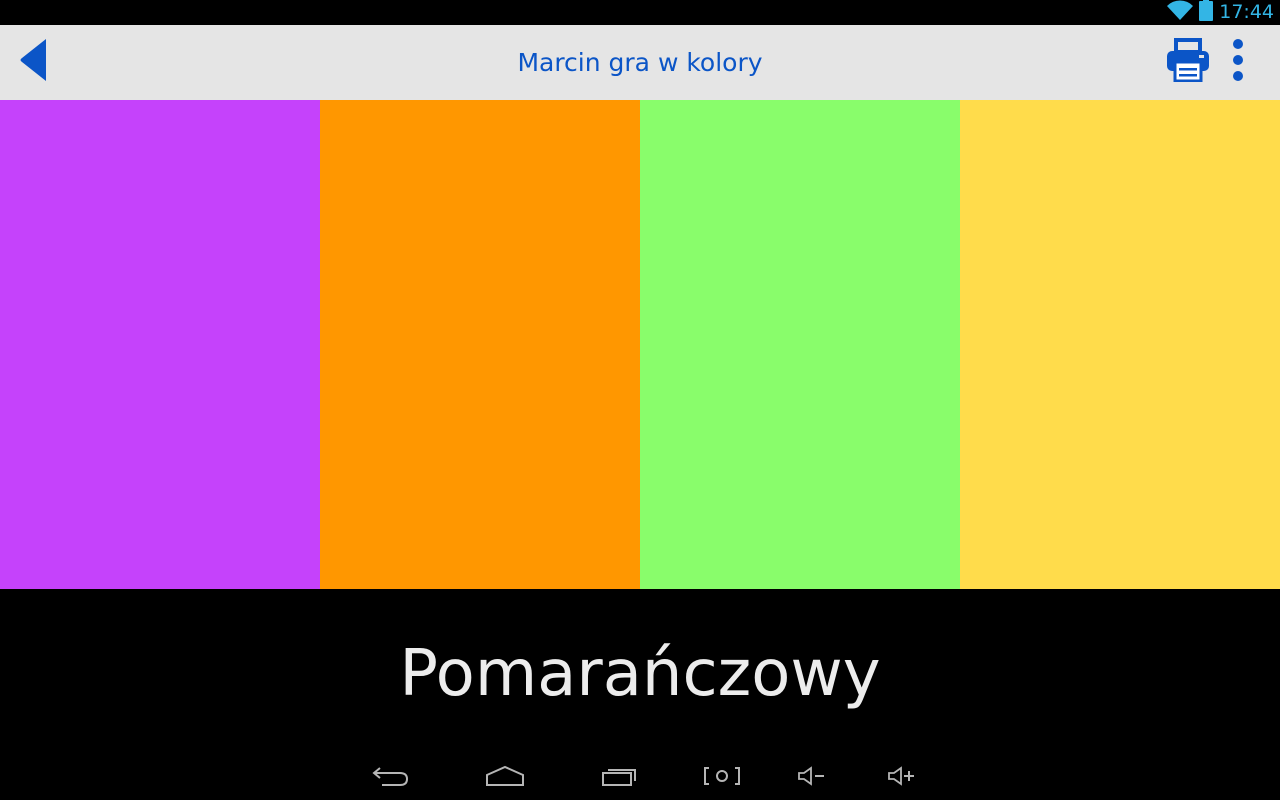  I want to click on back-arrow-icon, so click(33, 62).